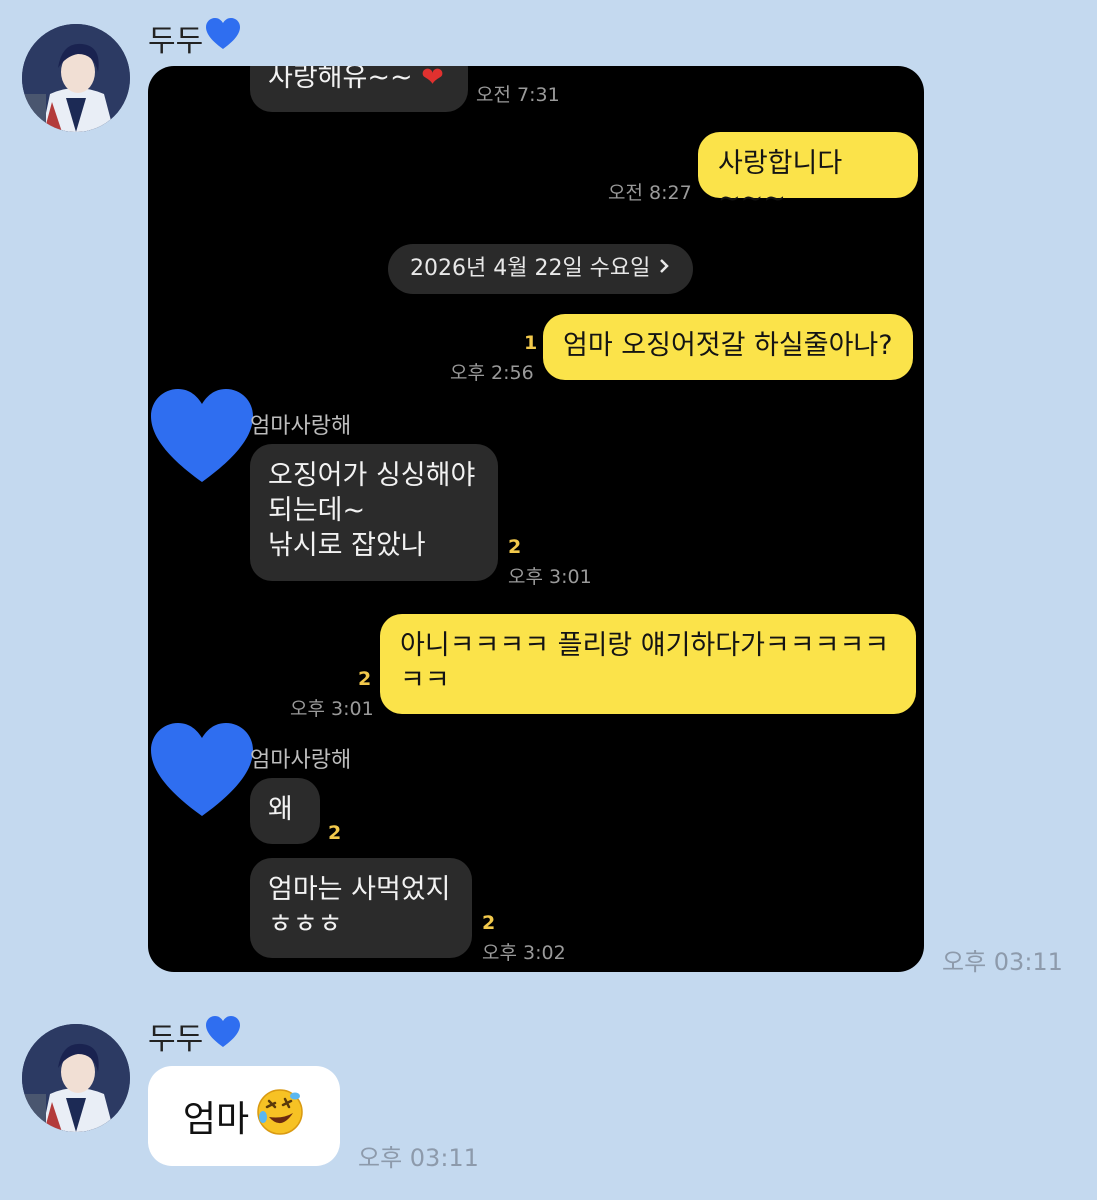  I want to click on received-bubble-partial: 사랑해유~~ ❤, so click(359, 89).